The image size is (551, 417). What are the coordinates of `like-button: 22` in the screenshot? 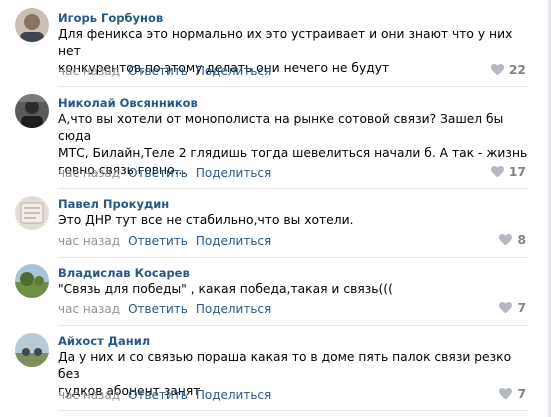 It's located at (508, 70).